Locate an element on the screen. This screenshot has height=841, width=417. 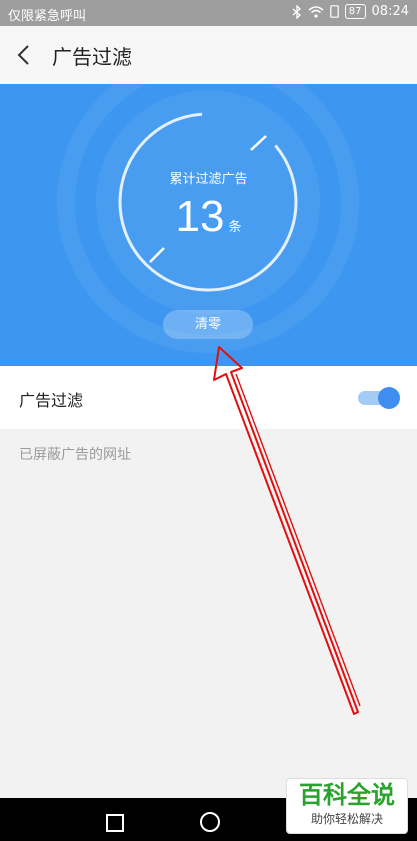
total-filtered-label: 累计过滤广告 is located at coordinates (208, 179).